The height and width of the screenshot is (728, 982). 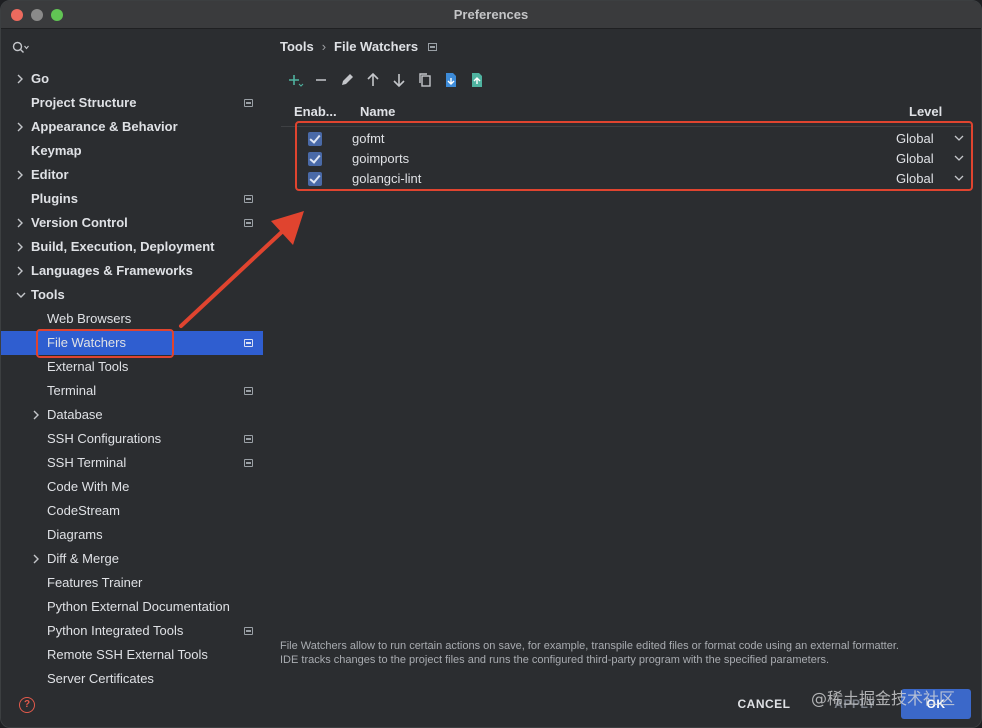 I want to click on sidebar-item-label: Python Integrated Tools, so click(x=115, y=630).